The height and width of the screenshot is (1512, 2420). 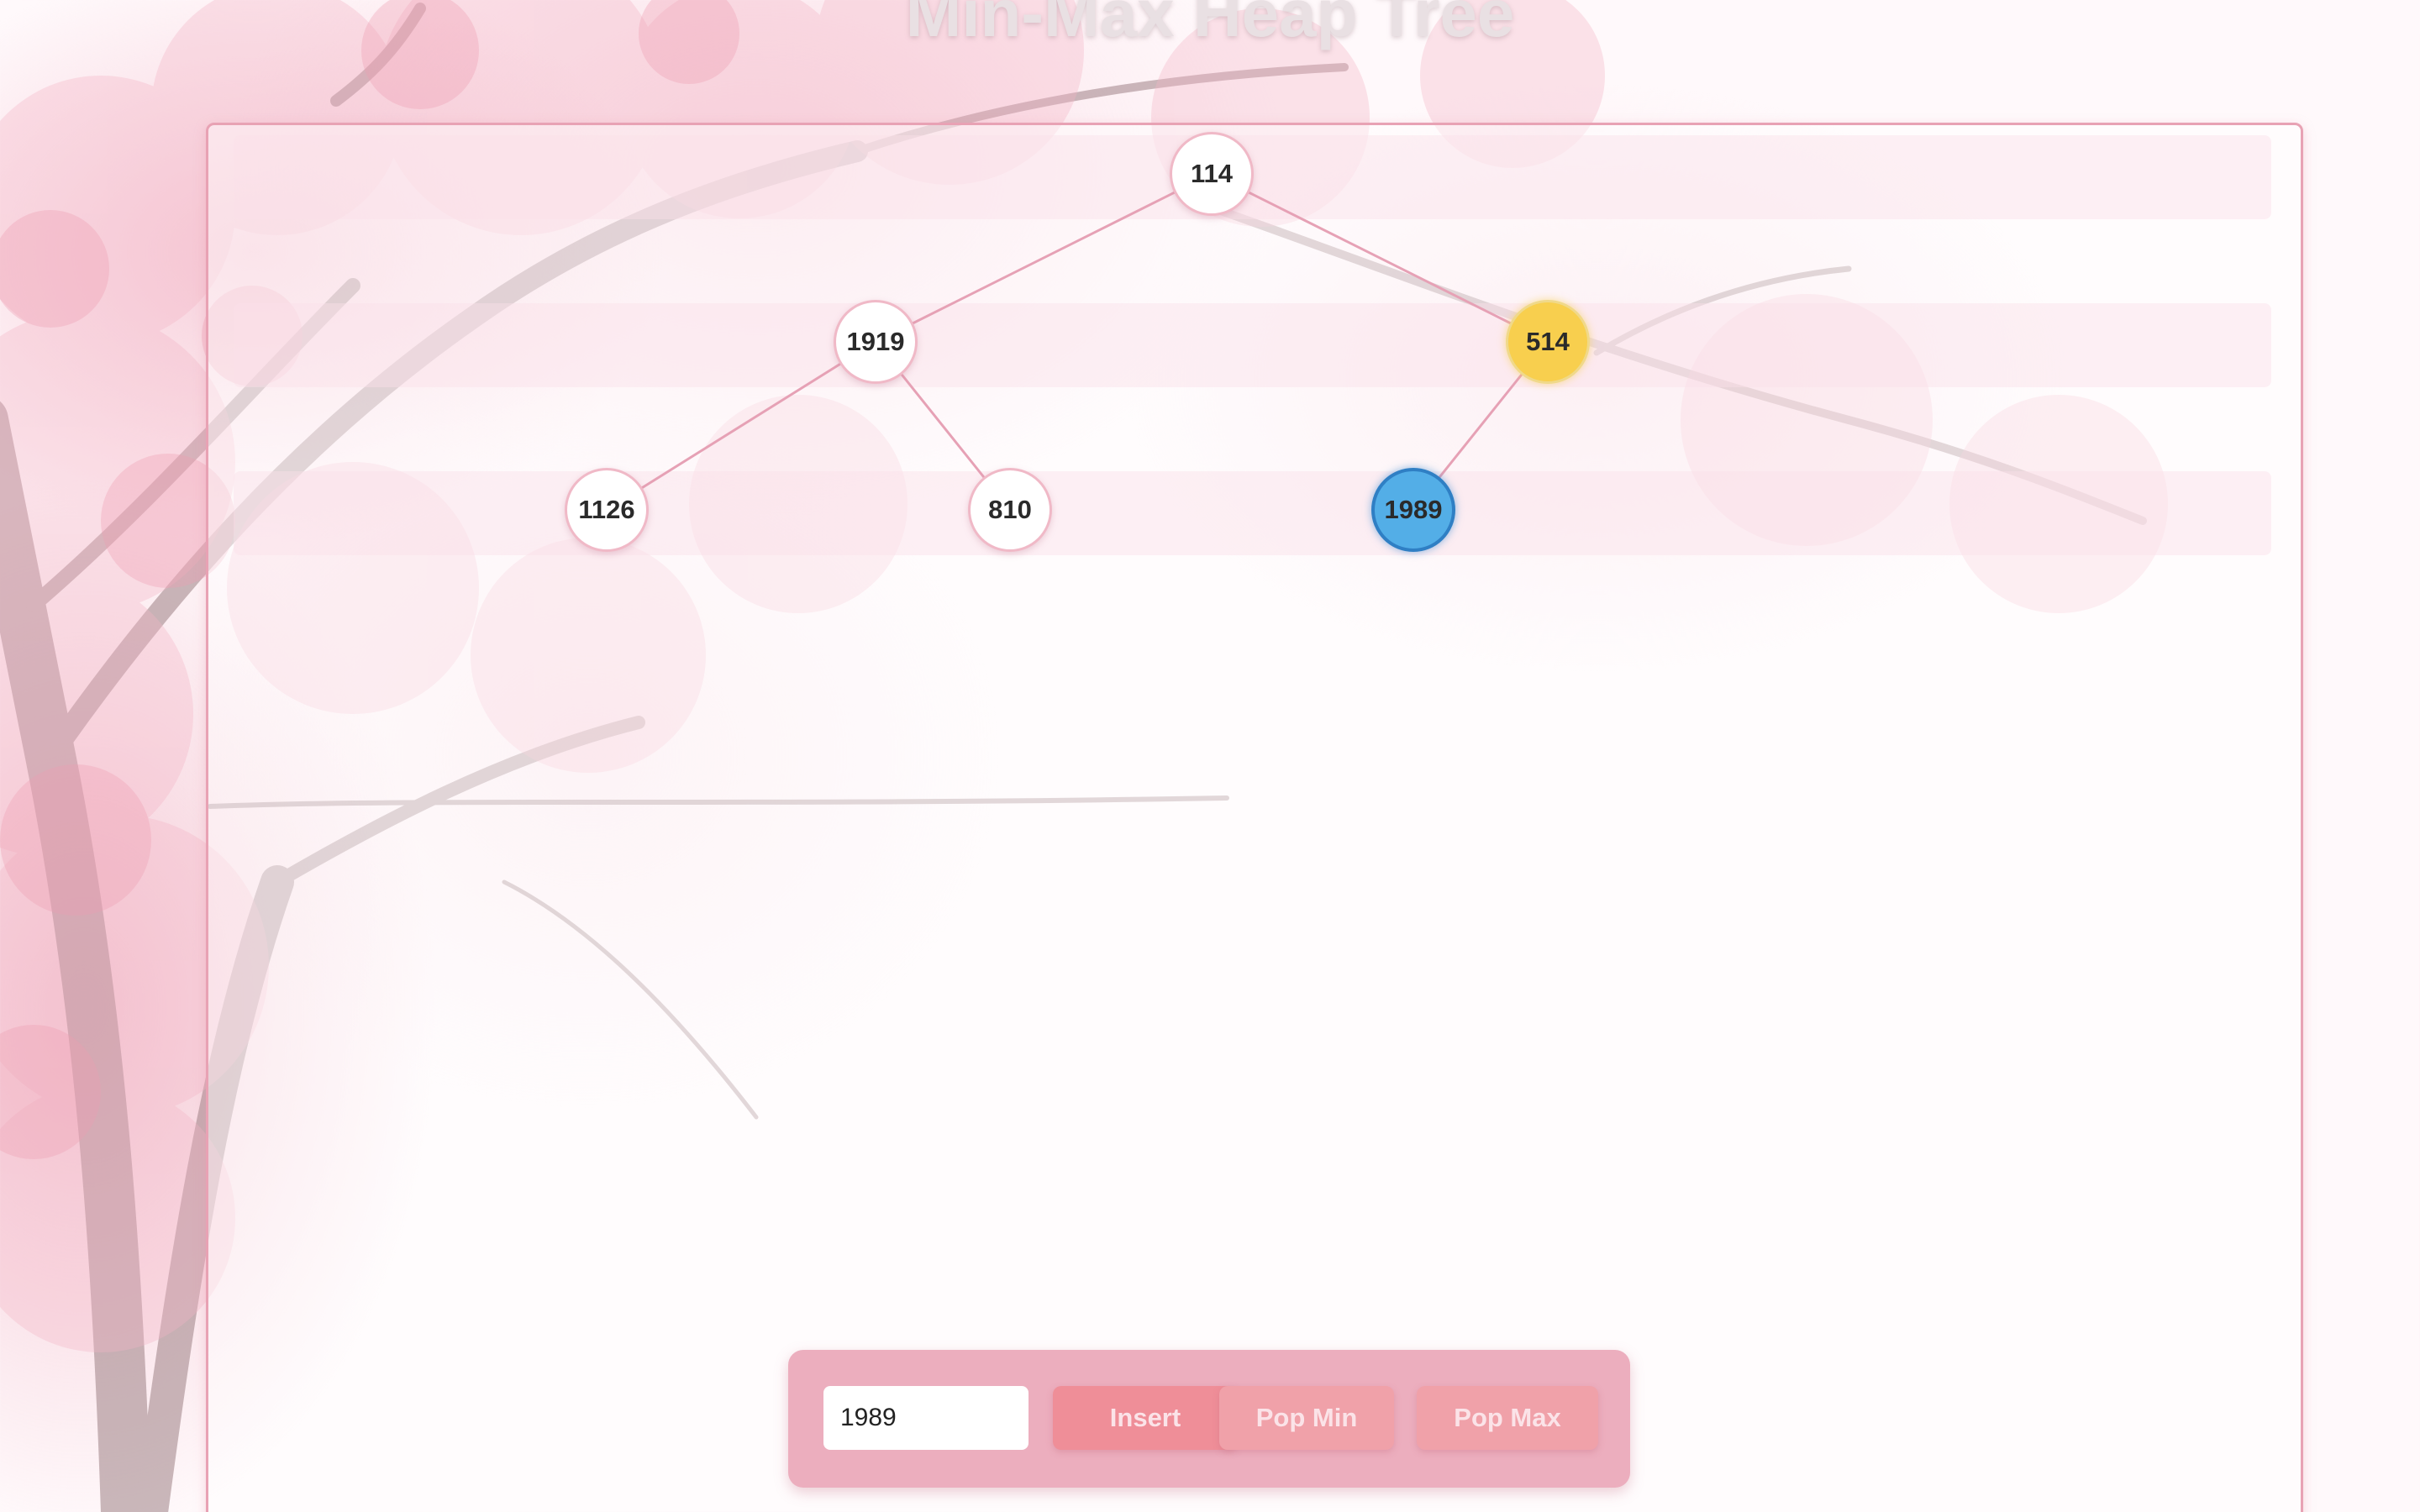 I want to click on heap-node: 1919, so click(x=876, y=342).